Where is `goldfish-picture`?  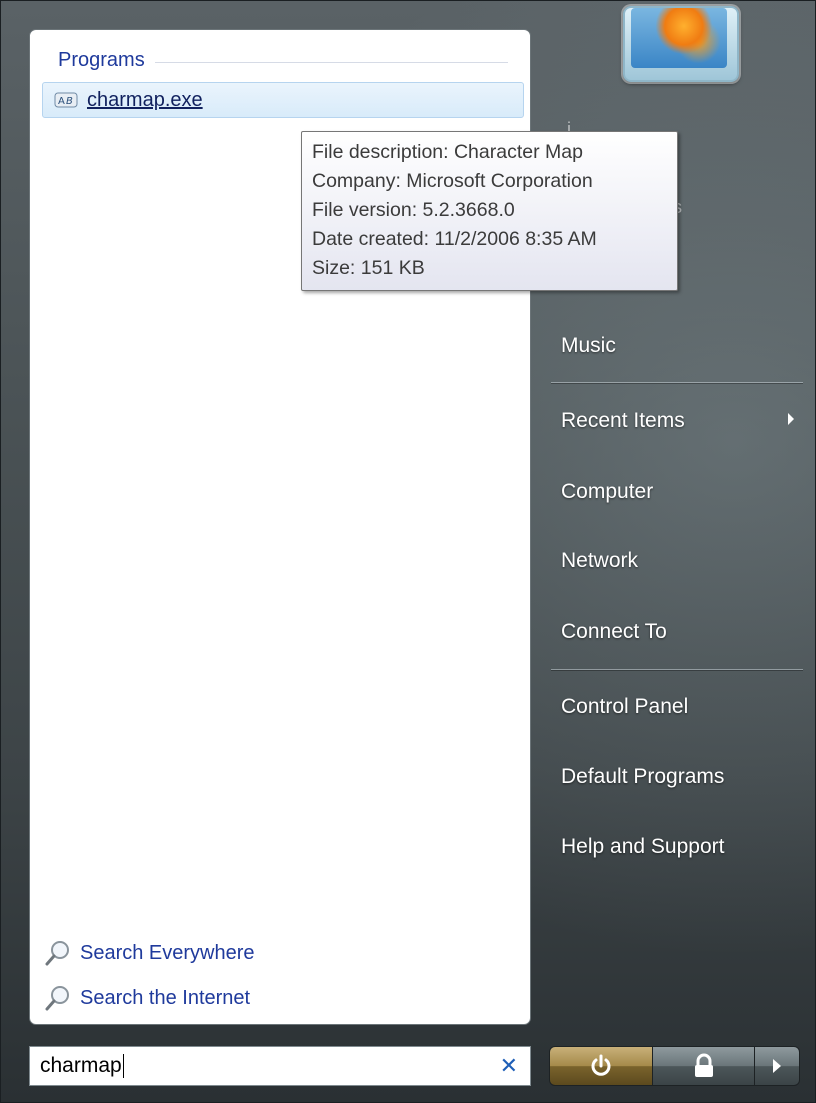 goldfish-picture is located at coordinates (679, 38).